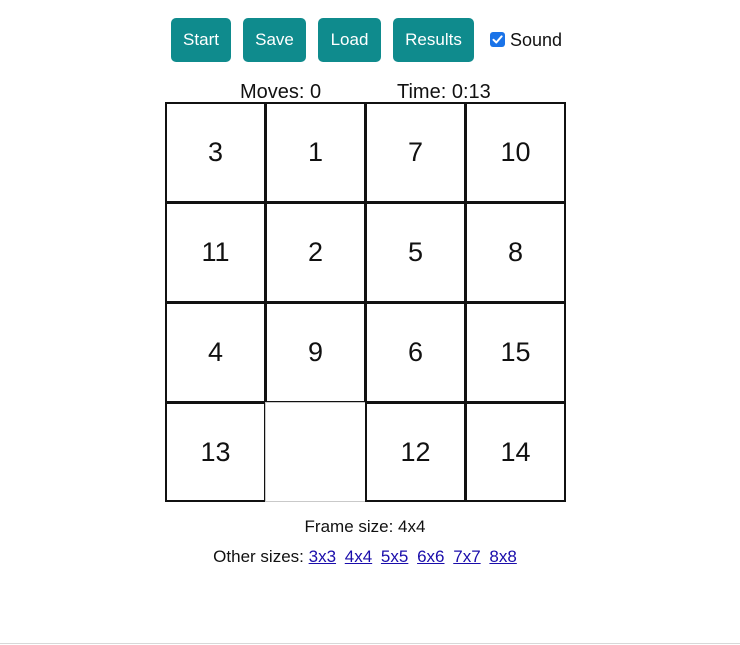 This screenshot has height=645, width=740. Describe the element at coordinates (415, 352) in the screenshot. I see `puzzle-tile: 6` at that location.